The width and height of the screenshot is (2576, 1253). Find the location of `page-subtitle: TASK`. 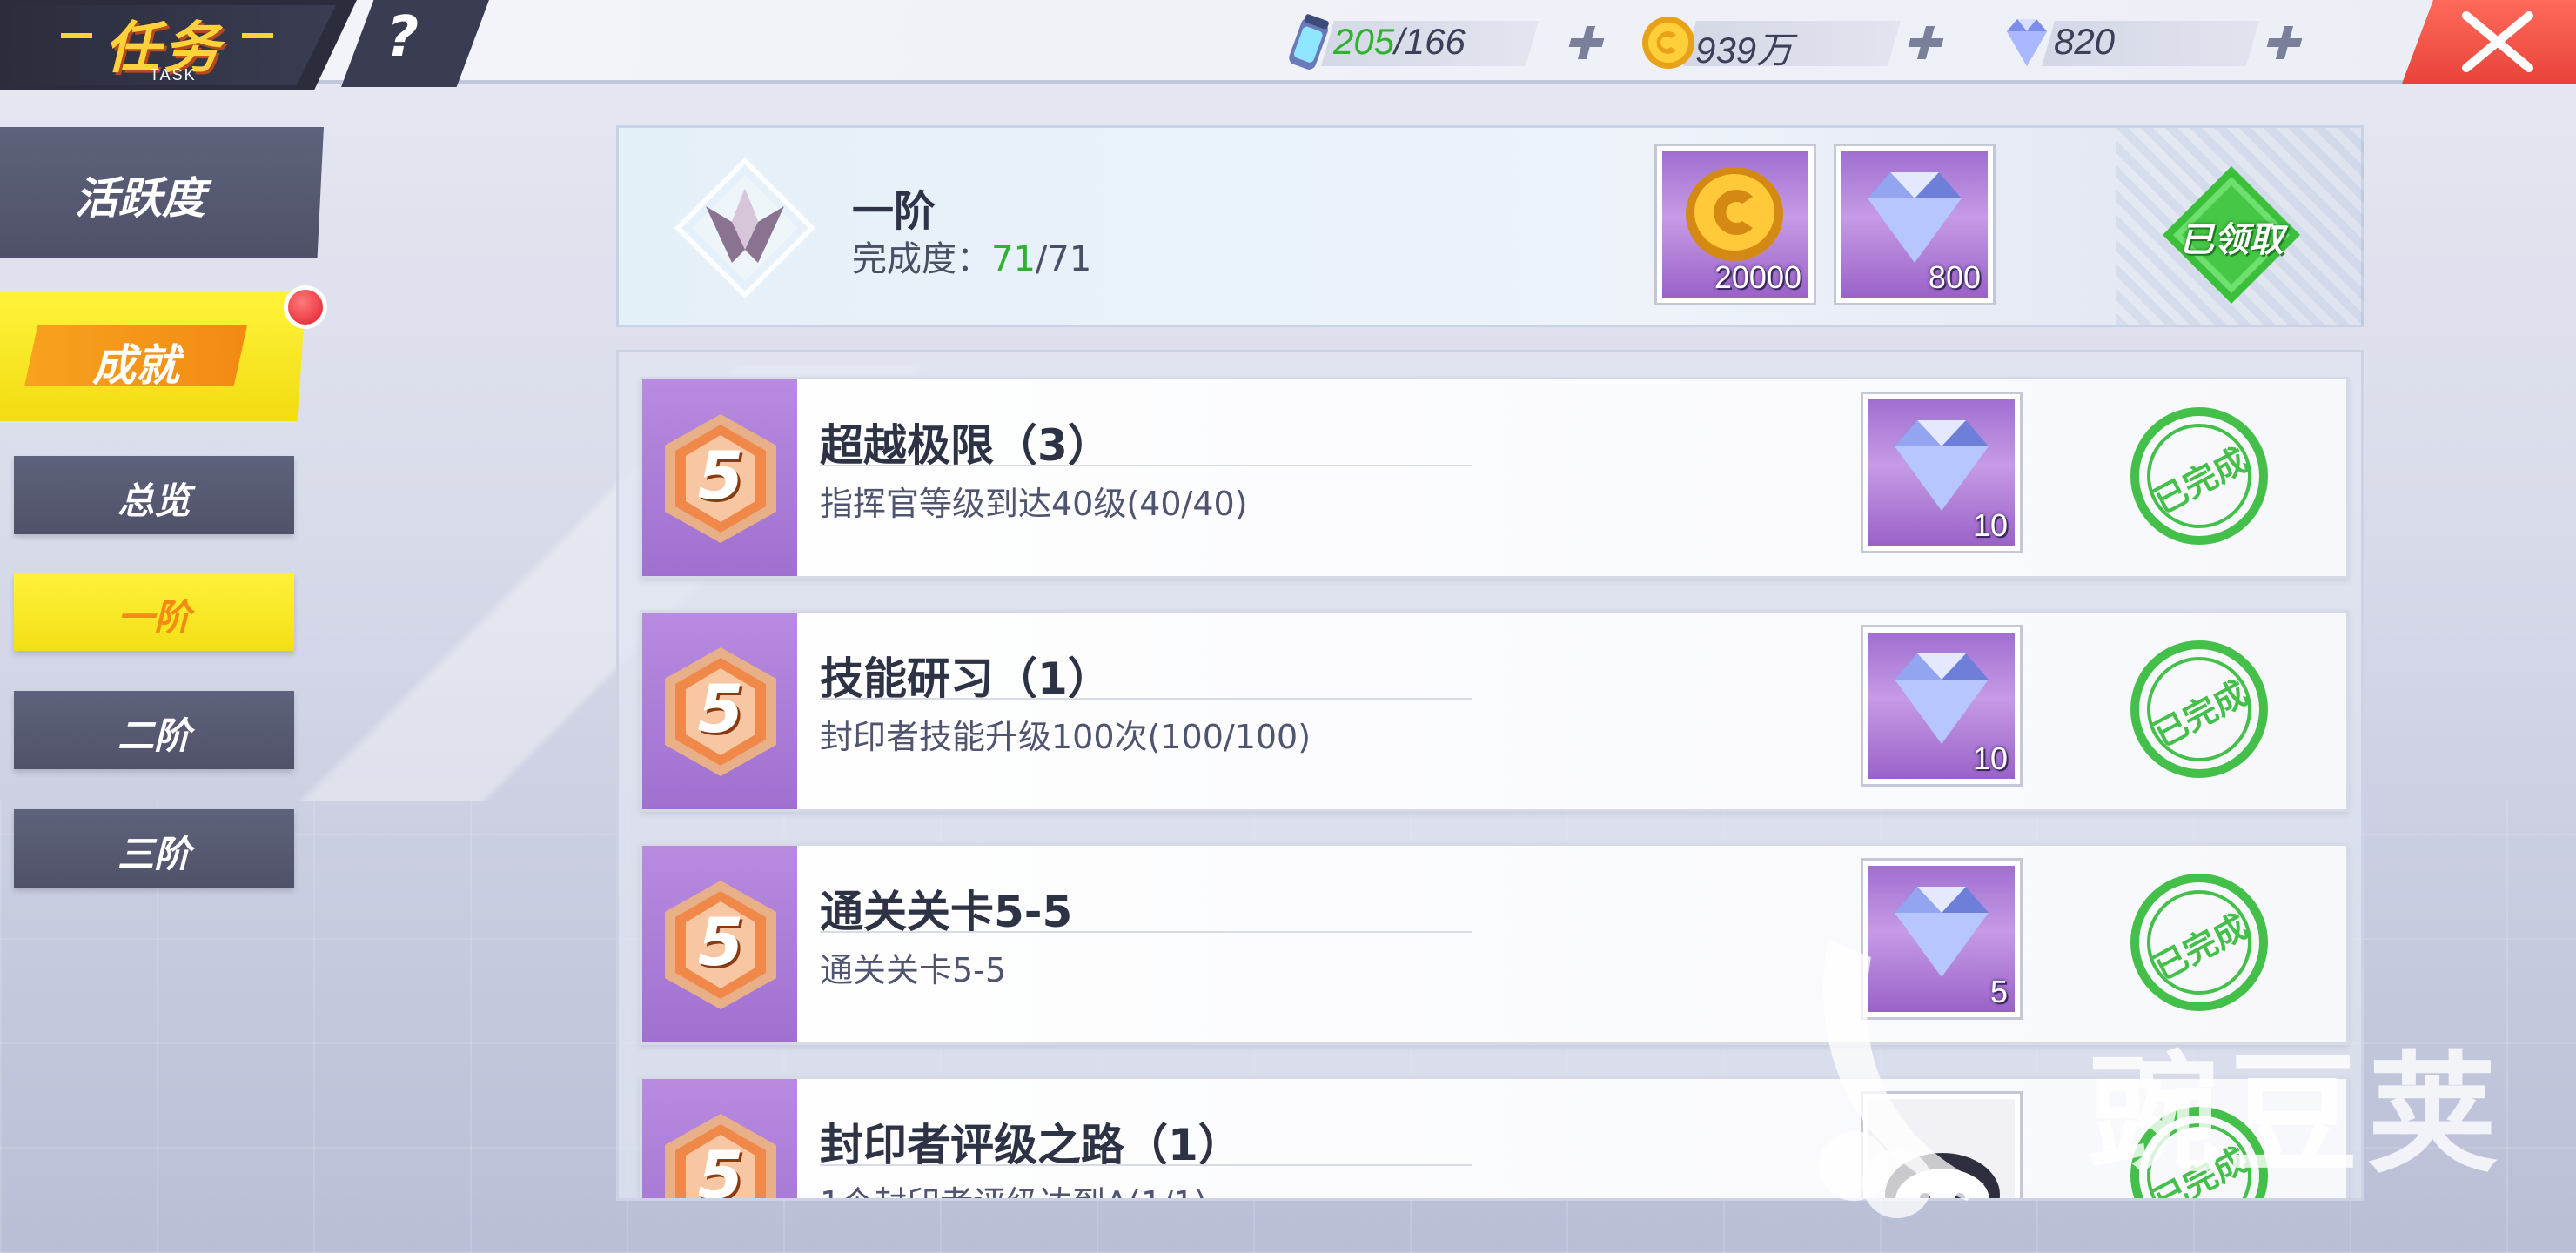

page-subtitle: TASK is located at coordinates (174, 75).